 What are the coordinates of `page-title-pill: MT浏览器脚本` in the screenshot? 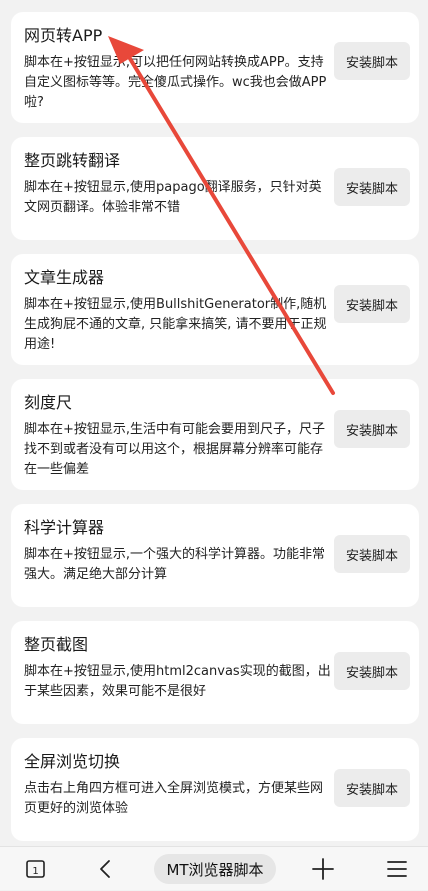 It's located at (215, 869).